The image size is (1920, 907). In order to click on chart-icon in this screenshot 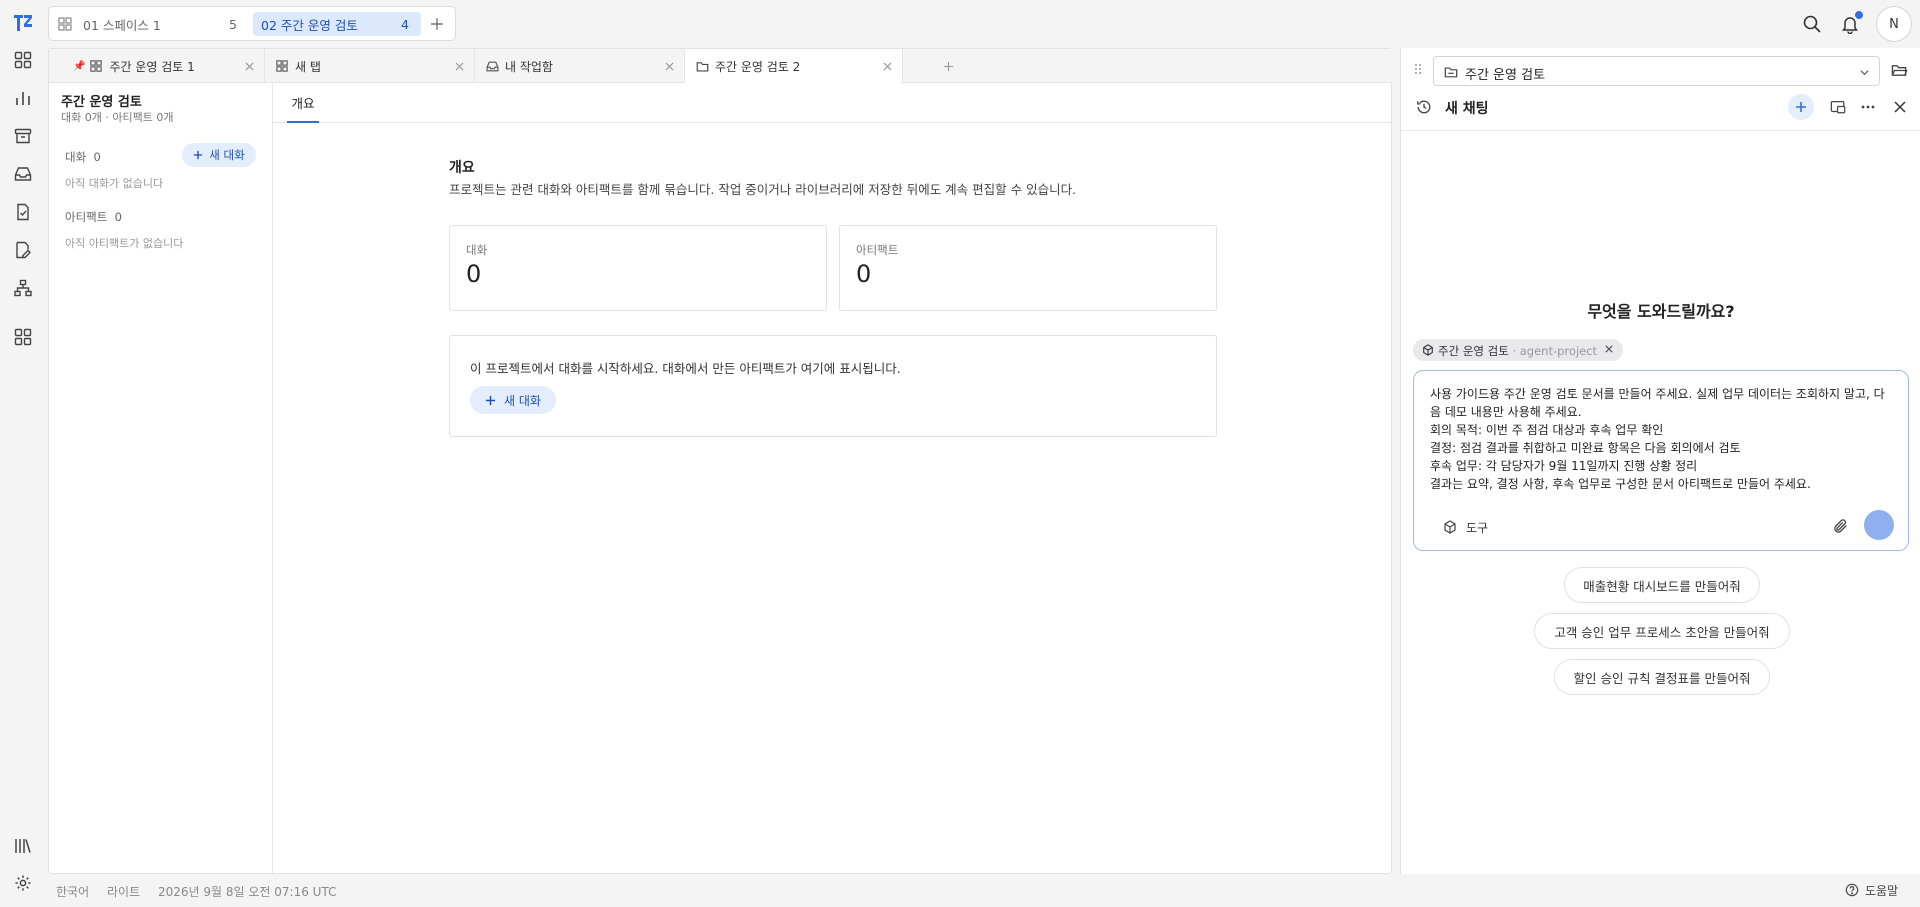, I will do `click(23, 98)`.